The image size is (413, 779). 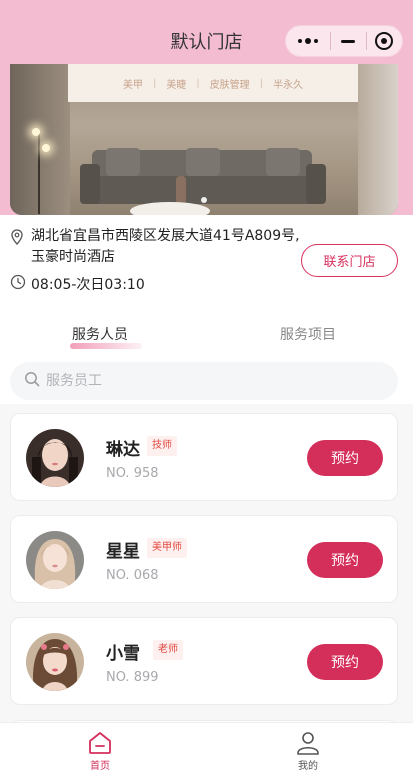 What do you see at coordinates (100, 766) in the screenshot?
I see `tabbar-label: 首页` at bounding box center [100, 766].